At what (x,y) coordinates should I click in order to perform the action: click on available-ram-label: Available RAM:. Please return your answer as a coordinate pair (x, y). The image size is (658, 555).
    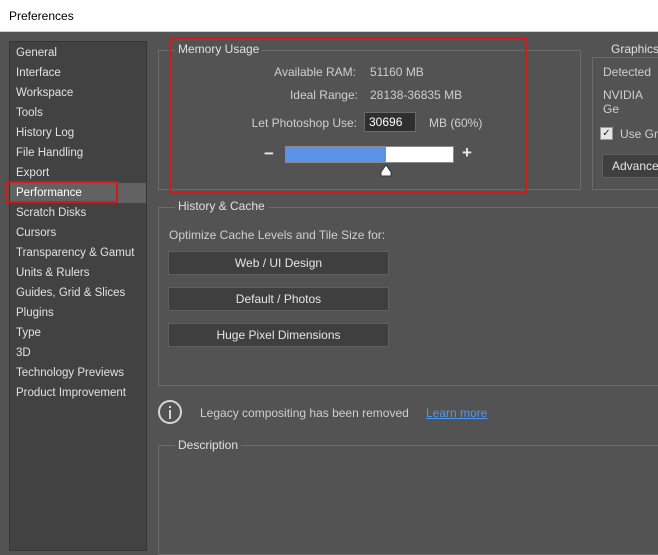
    Looking at the image, I should click on (315, 72).